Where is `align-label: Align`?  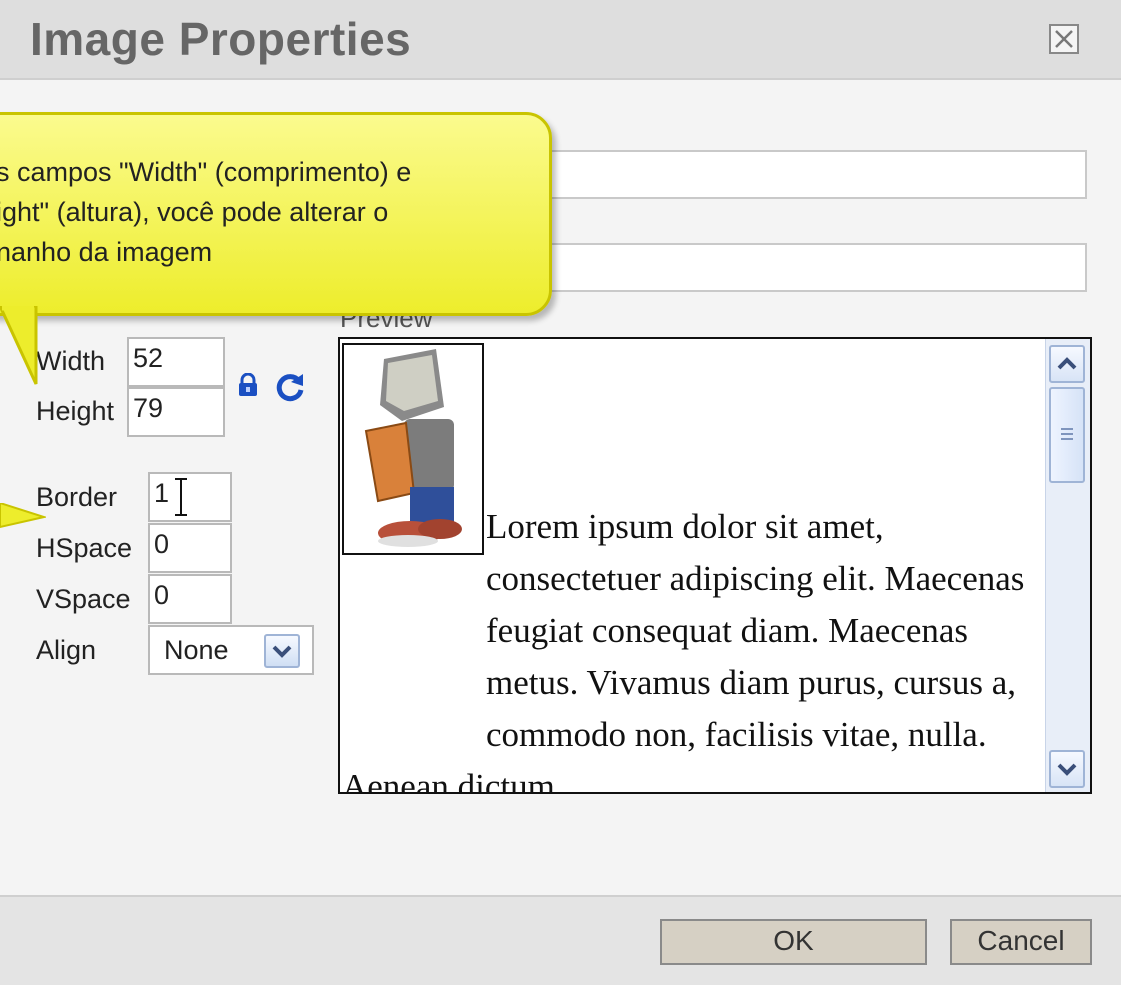
align-label: Align is located at coordinates (66, 650).